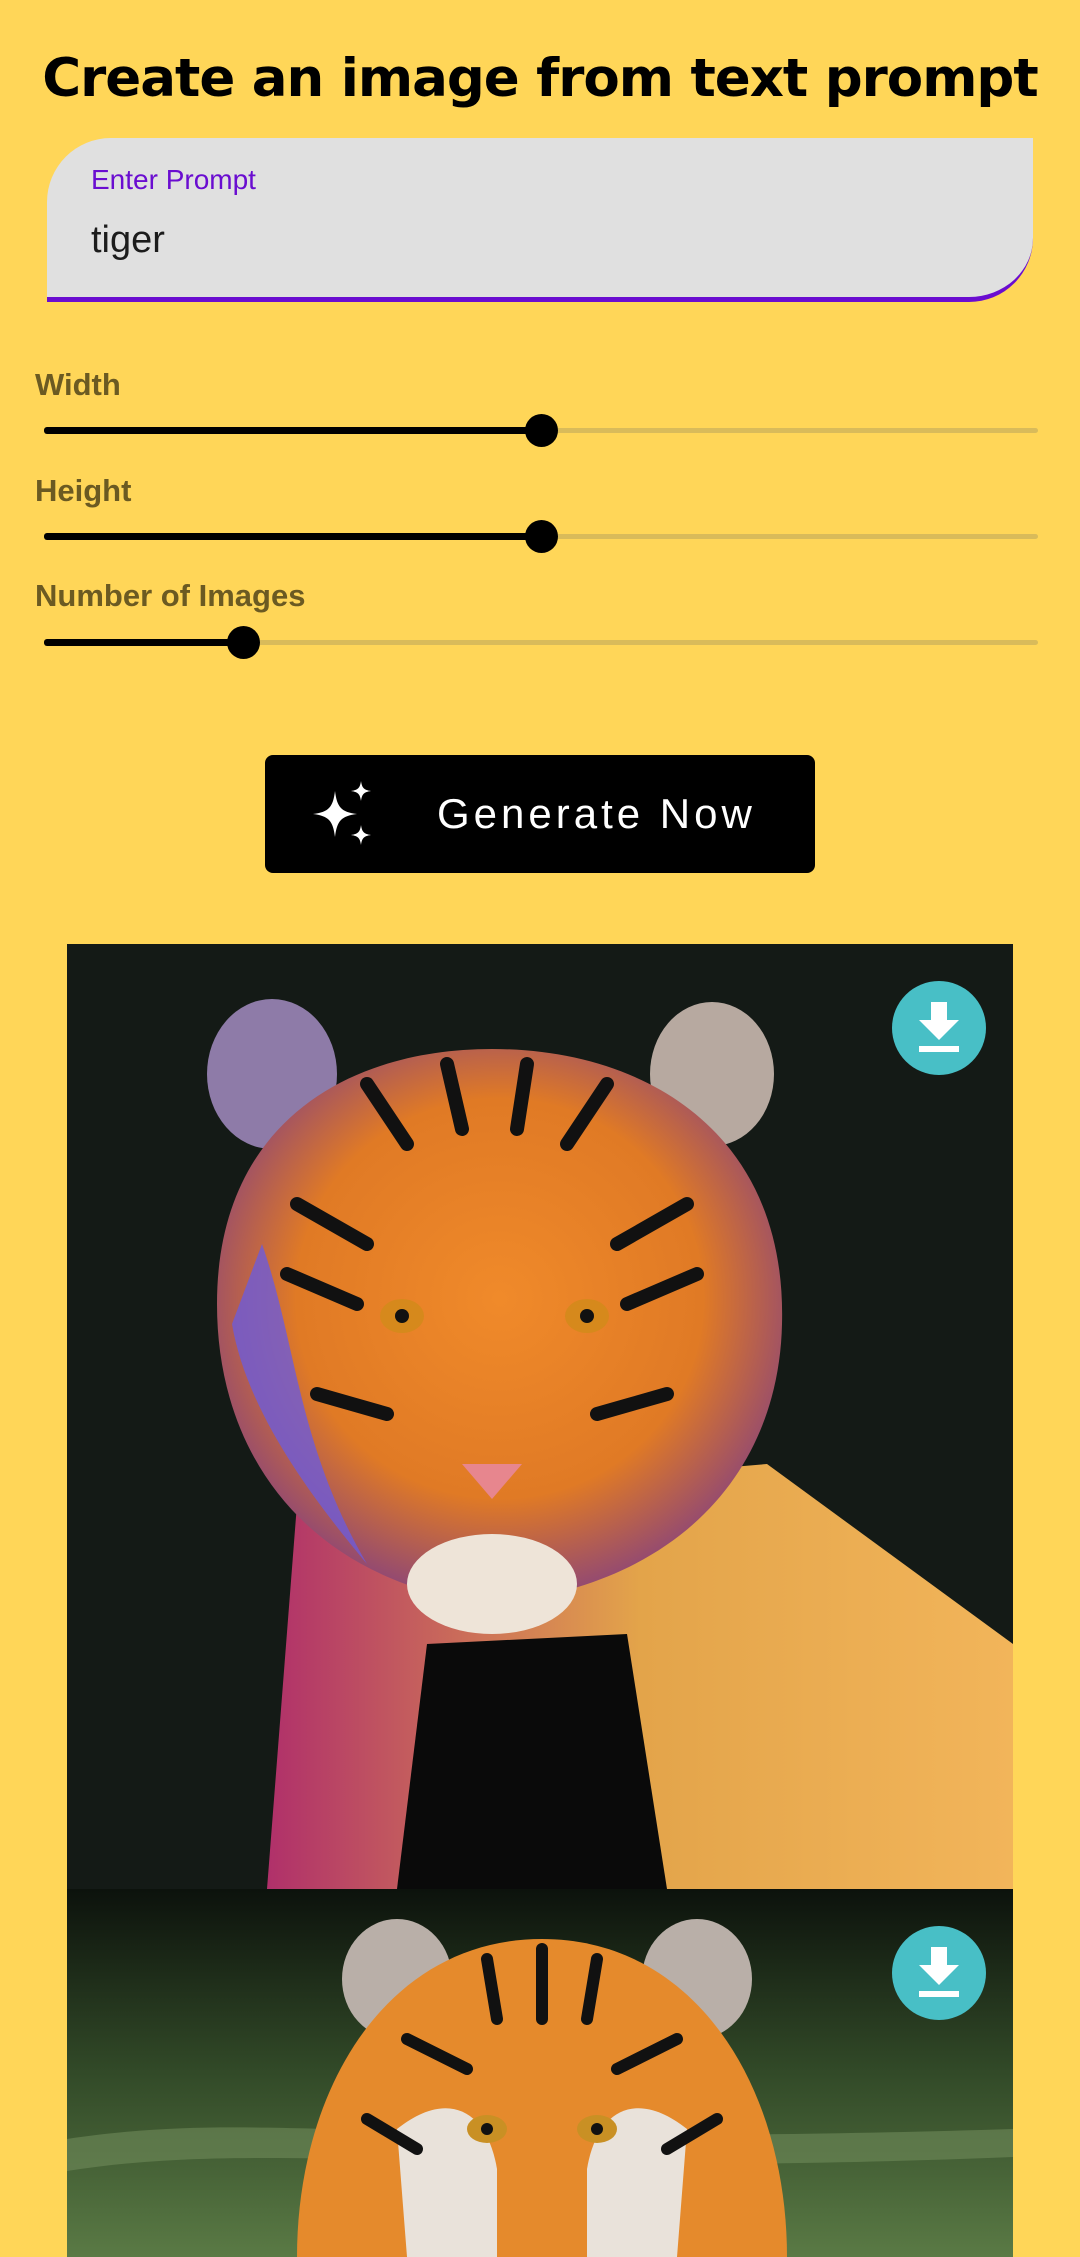 The image size is (1080, 2257). Describe the element at coordinates (170, 595) in the screenshot. I see `number-of-images-slider-label: Number of Images` at that location.